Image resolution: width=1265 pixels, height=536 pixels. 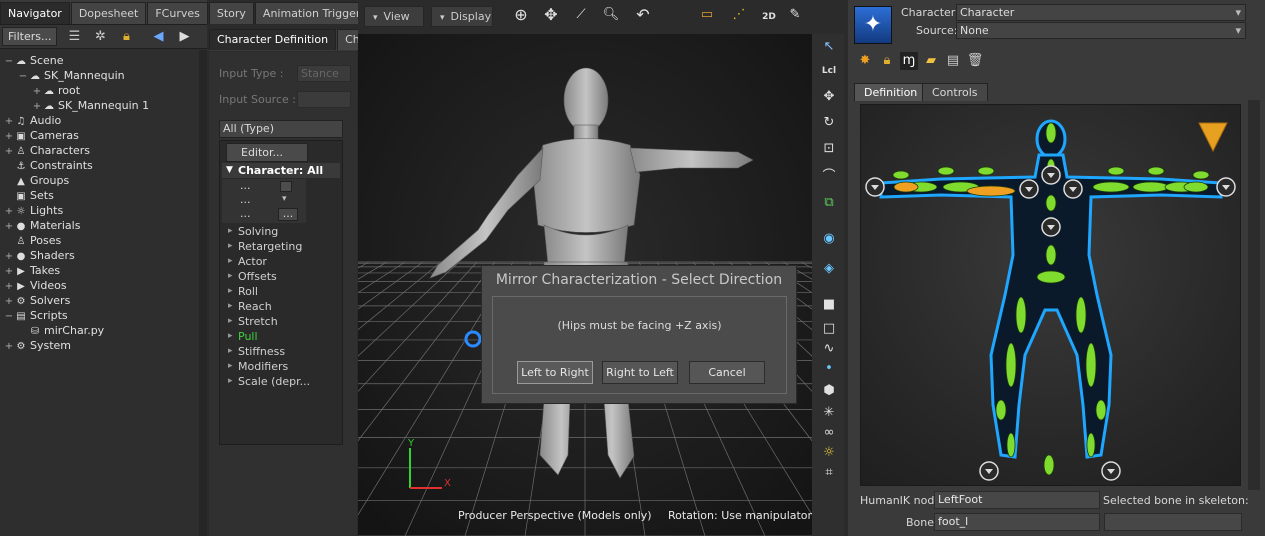 I want to click on property-row: Roll, so click(x=281, y=291).